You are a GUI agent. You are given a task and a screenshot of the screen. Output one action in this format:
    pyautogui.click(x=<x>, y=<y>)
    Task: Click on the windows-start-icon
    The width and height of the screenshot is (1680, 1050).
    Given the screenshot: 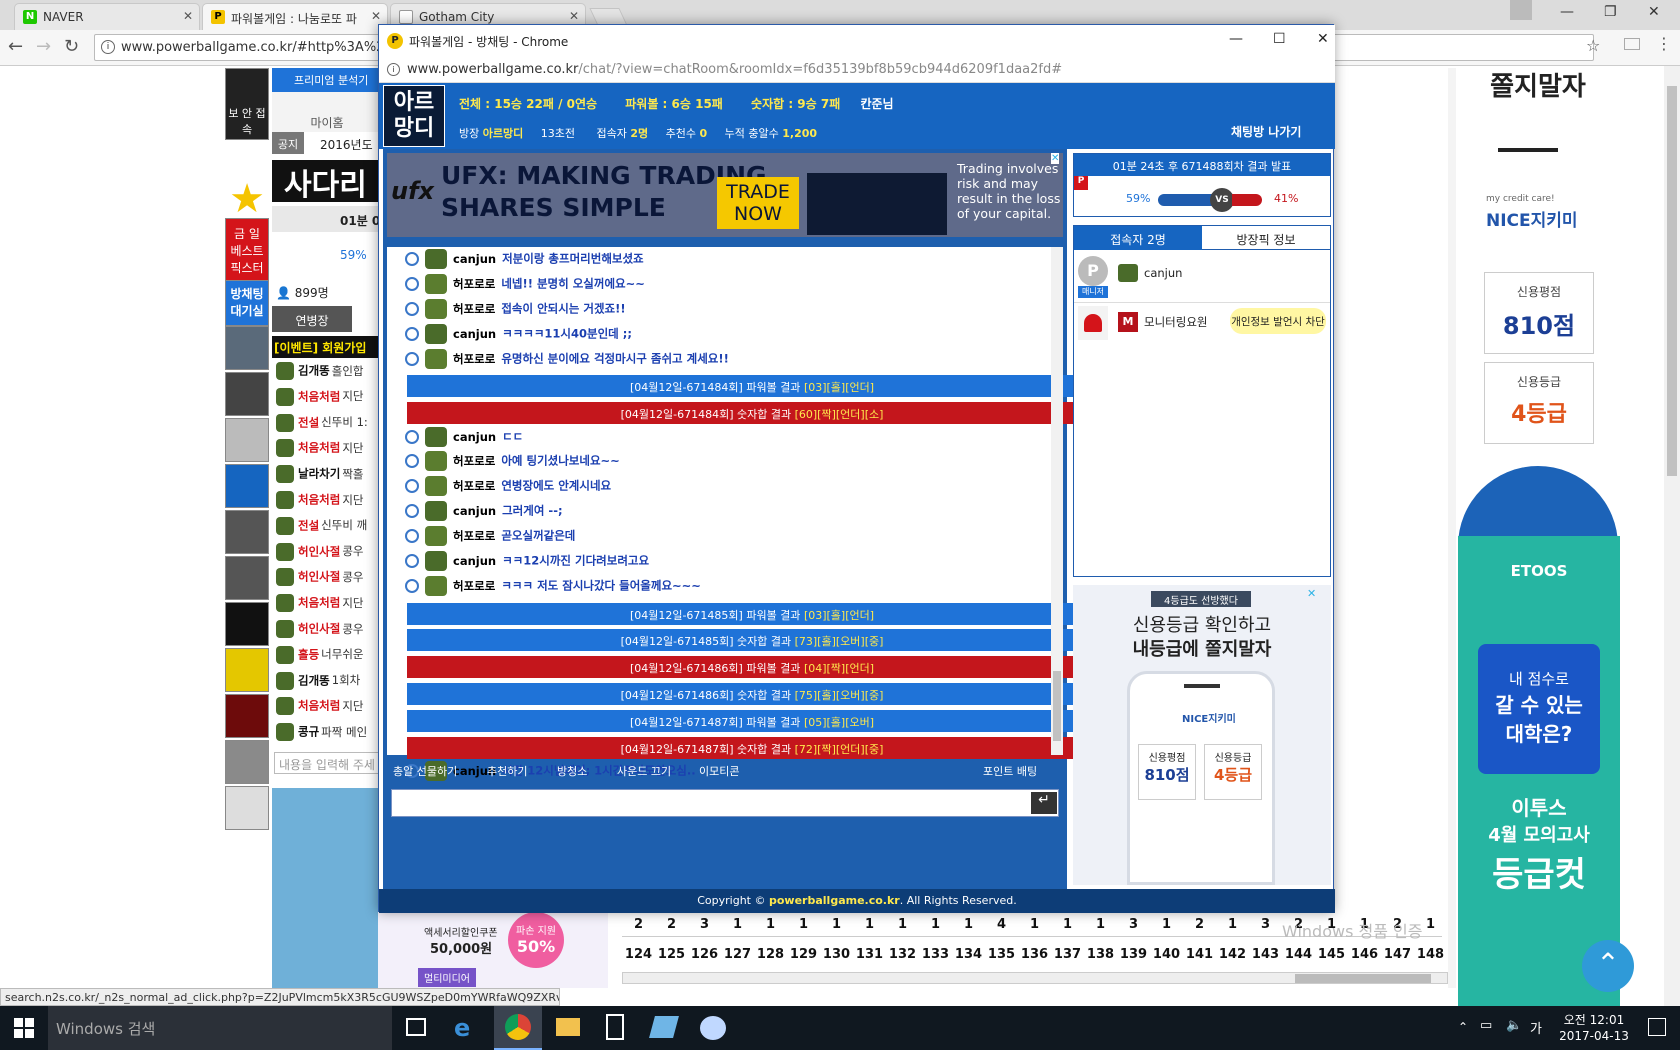 What is the action you would take?
    pyautogui.click(x=24, y=1028)
    